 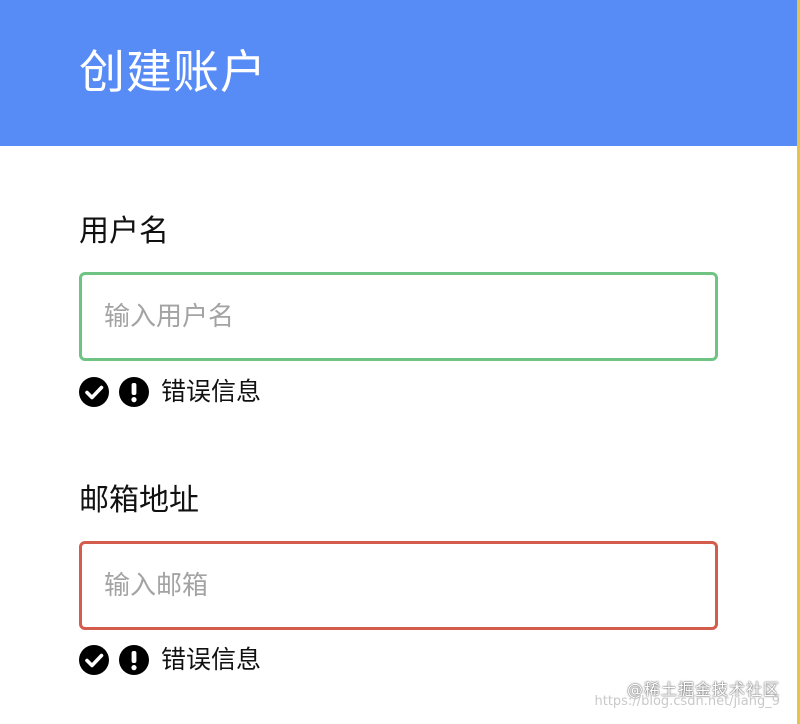 What do you see at coordinates (398, 316) in the screenshot?
I see `username-input` at bounding box center [398, 316].